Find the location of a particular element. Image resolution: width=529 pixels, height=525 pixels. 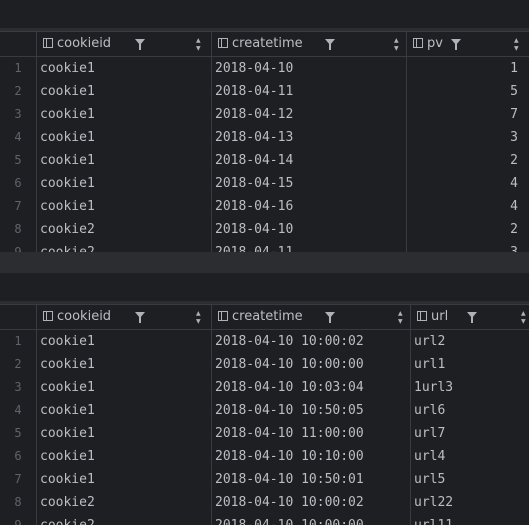

table-row: 7 cookie1 2018-04-16 4 is located at coordinates (264, 206).